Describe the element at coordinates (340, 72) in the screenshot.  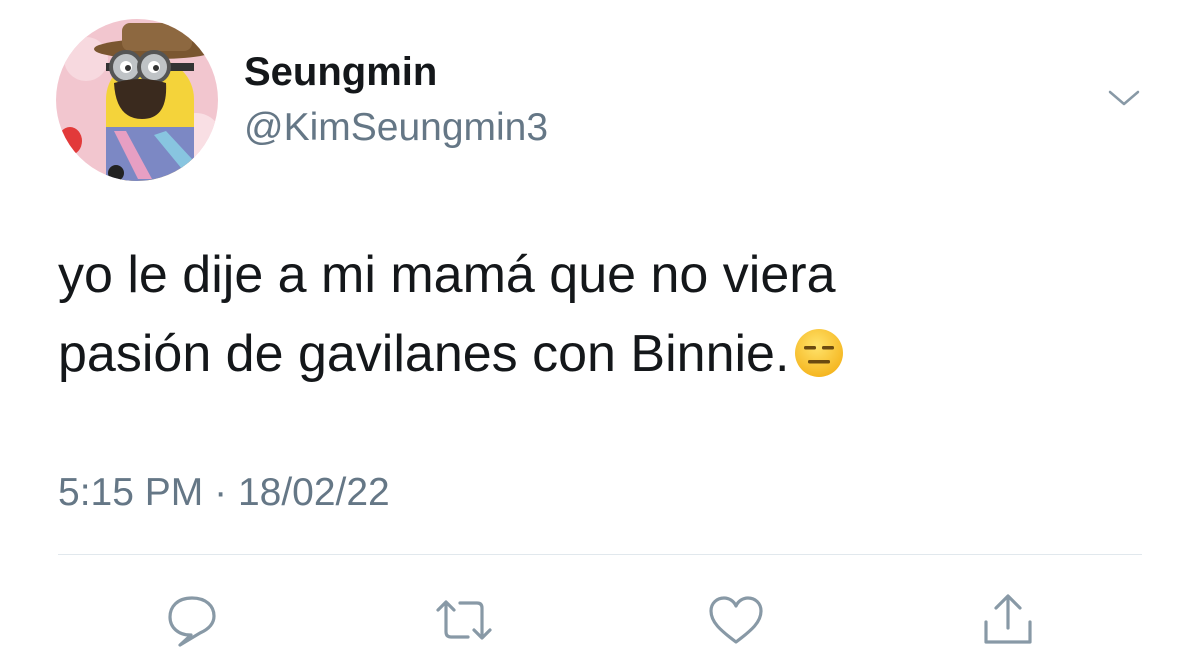
I see `display-name: Seungmin` at that location.